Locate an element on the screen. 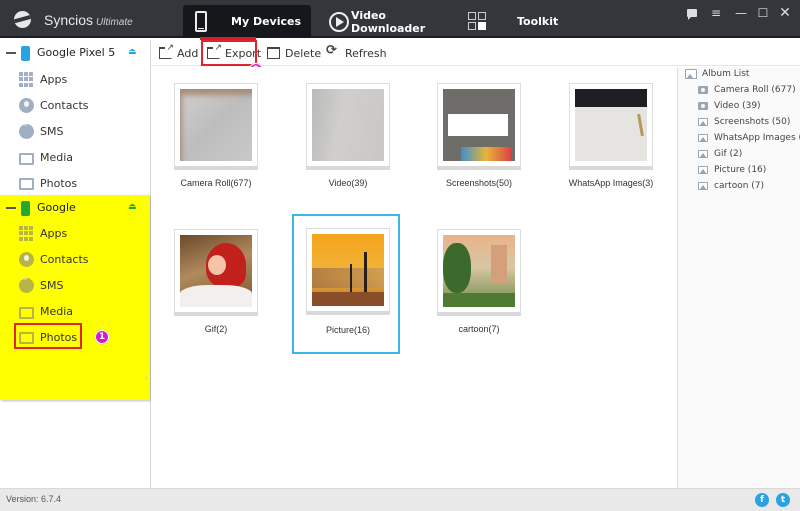  syncios-logo-icon is located at coordinates (22, 19).